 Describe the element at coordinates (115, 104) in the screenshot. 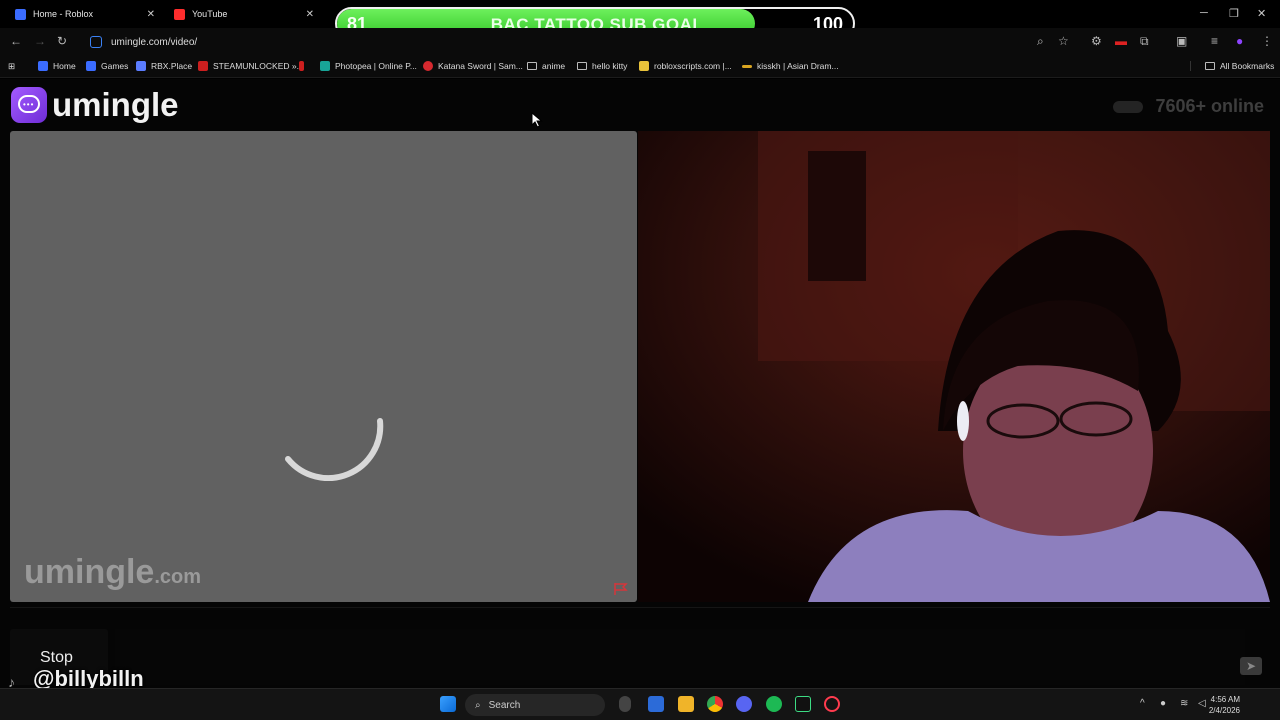

I see `brand-name: umingle` at that location.